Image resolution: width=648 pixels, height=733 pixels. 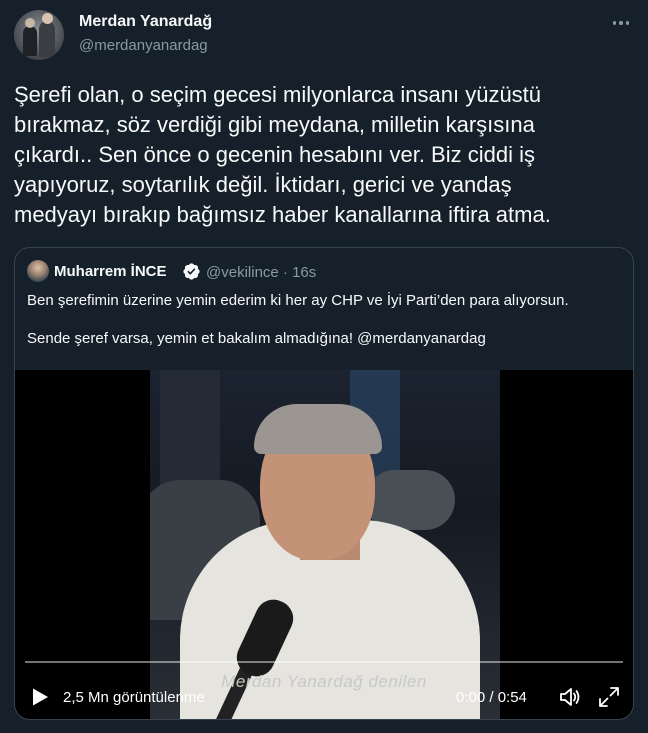 I want to click on author-handle: @merdanyanardag, so click(x=143, y=45).